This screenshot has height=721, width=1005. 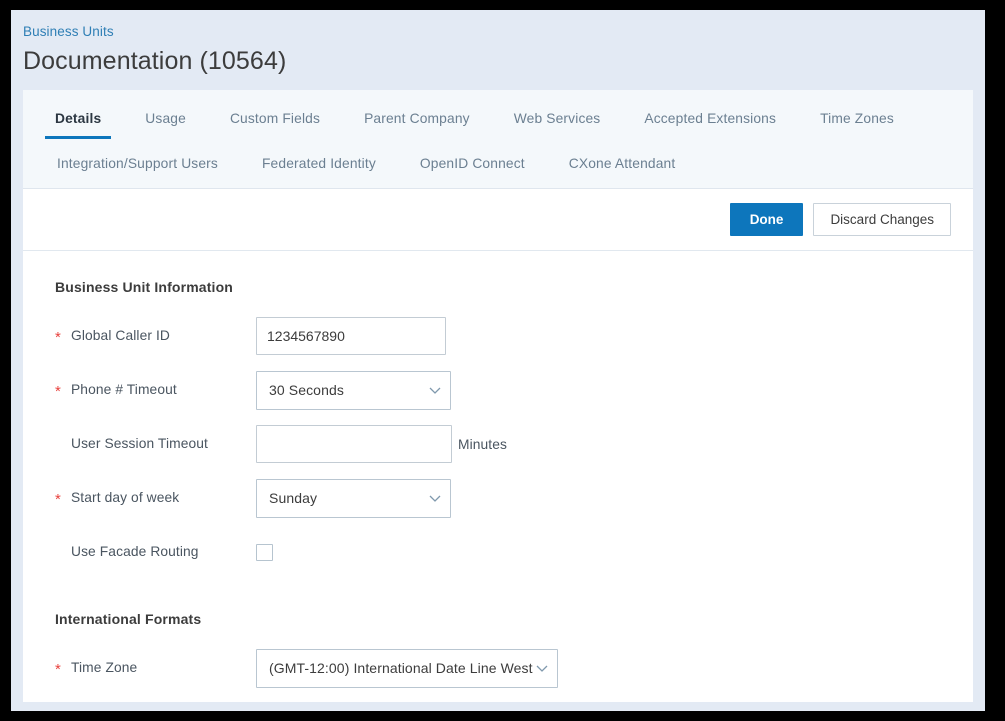 What do you see at coordinates (557, 125) in the screenshot?
I see `tab-web-services: Web Services` at bounding box center [557, 125].